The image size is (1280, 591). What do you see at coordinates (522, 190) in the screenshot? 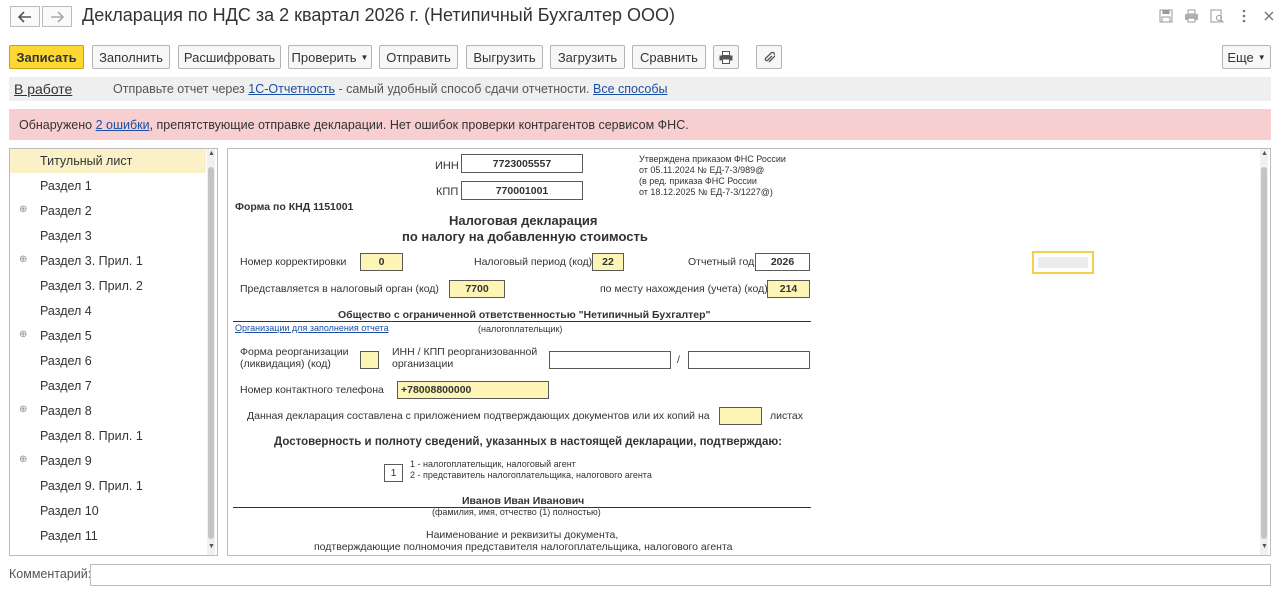
I see `kpp-field: 770001001` at bounding box center [522, 190].